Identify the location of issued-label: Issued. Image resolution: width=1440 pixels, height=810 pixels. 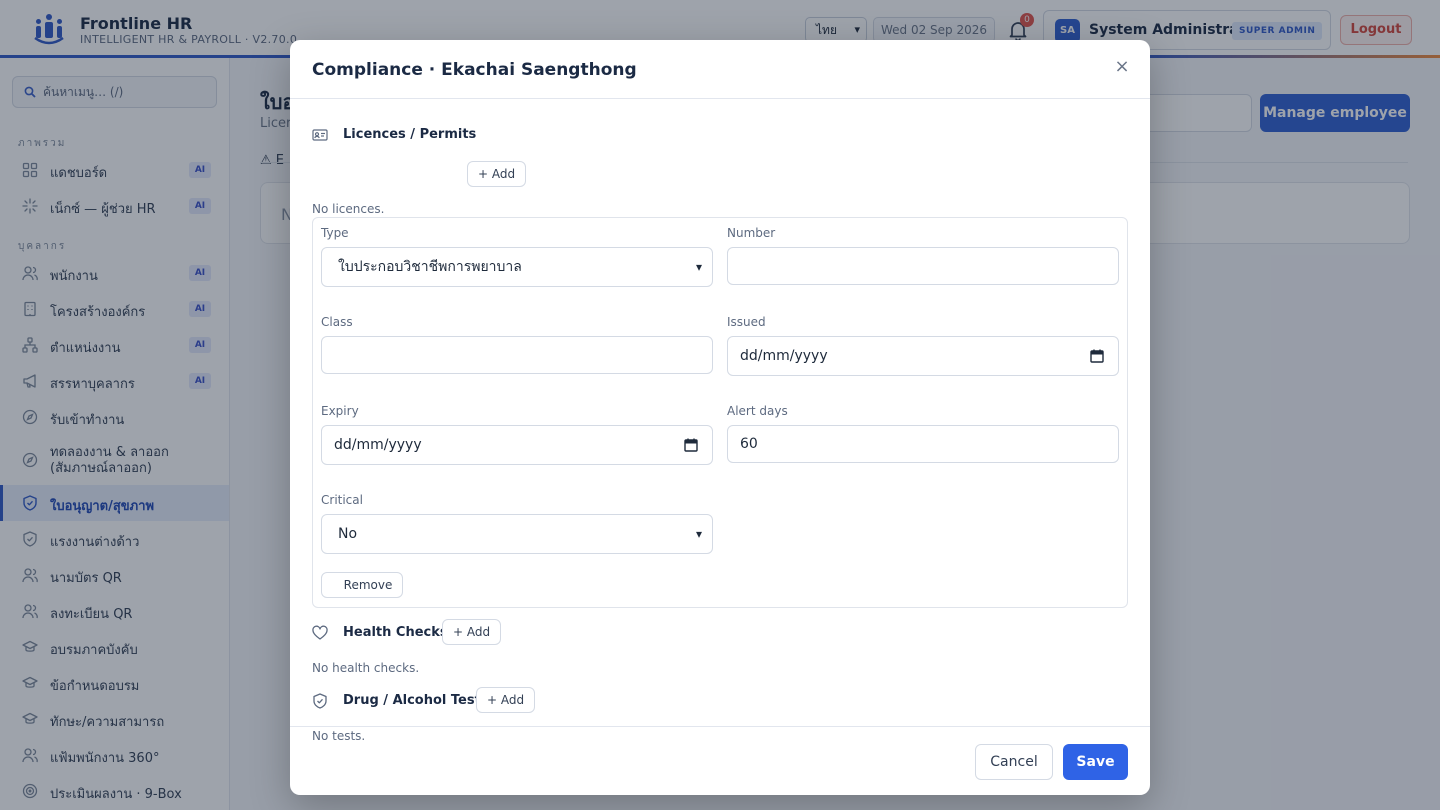
(746, 322).